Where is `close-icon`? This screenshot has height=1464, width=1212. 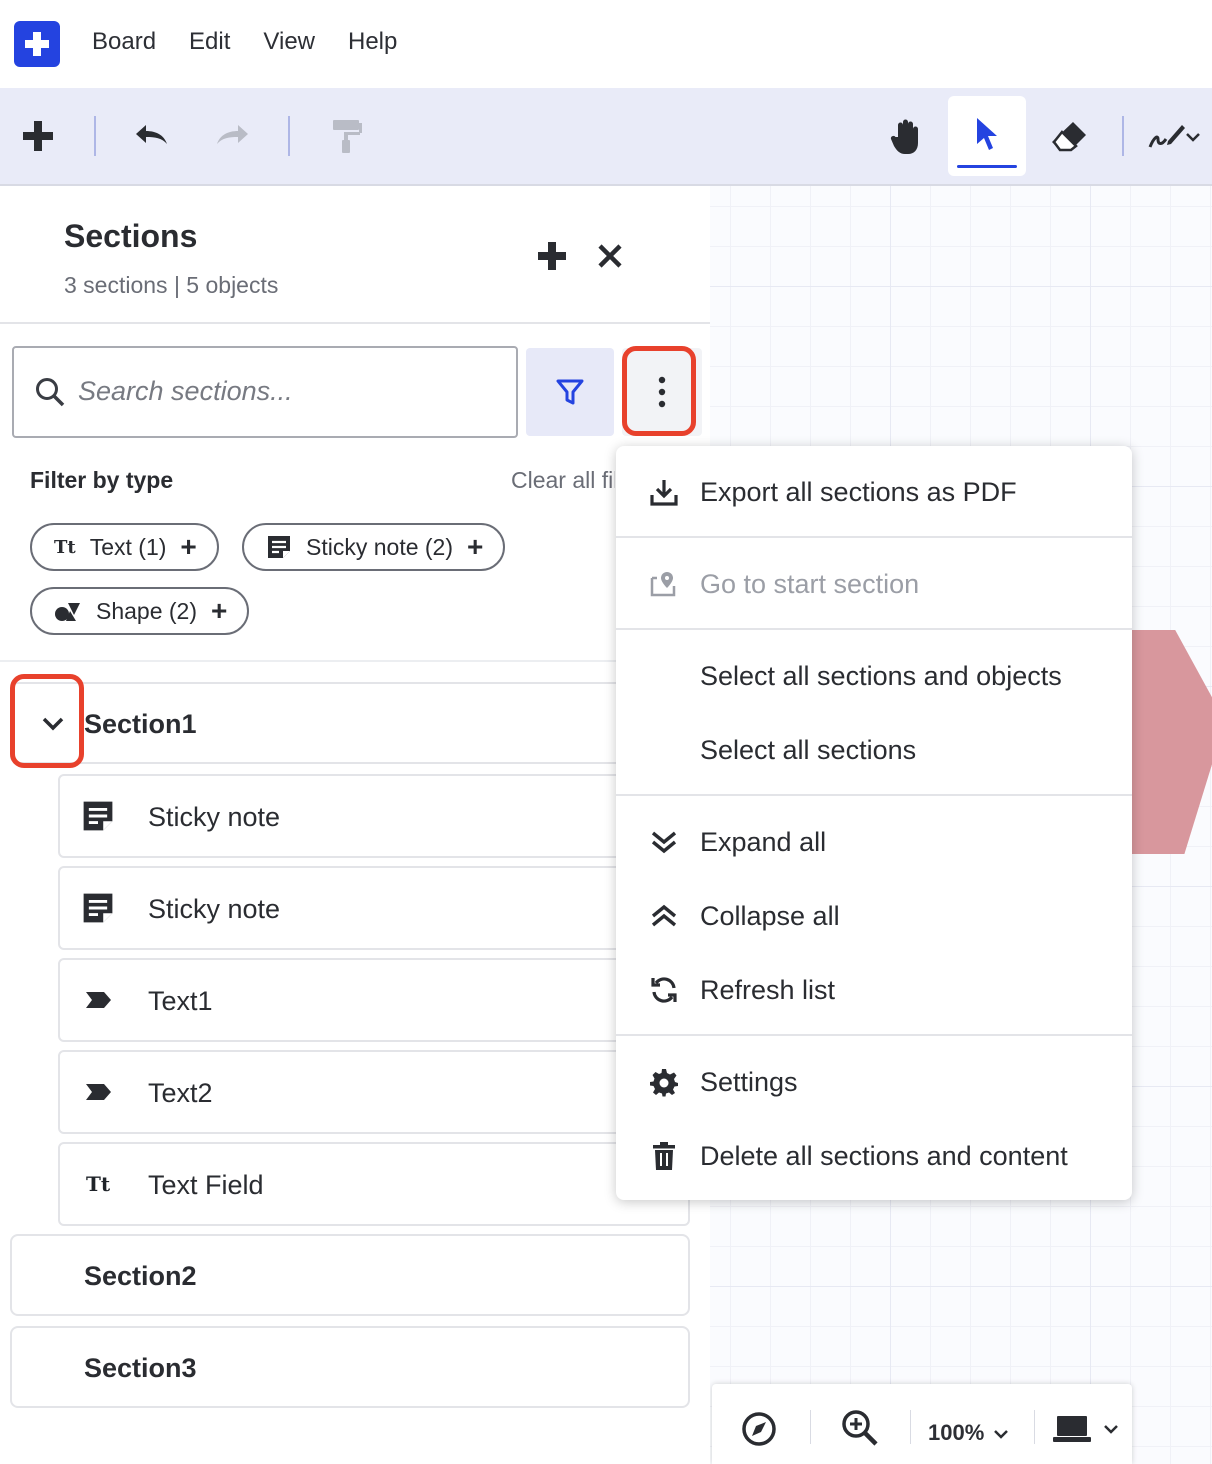 close-icon is located at coordinates (610, 256).